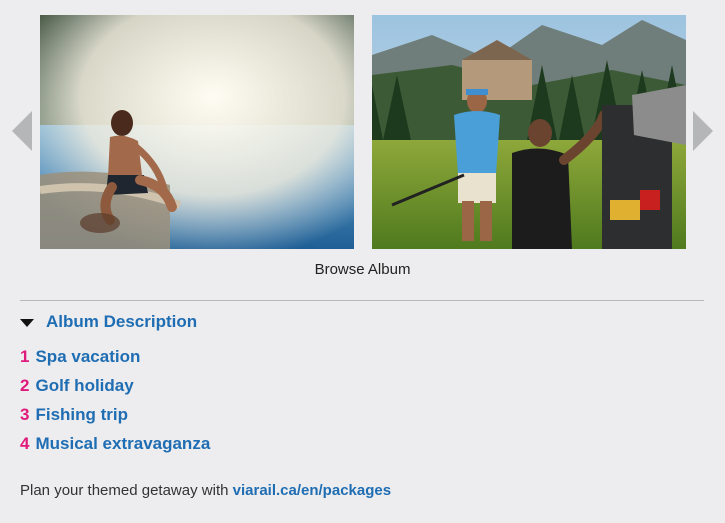 Image resolution: width=725 pixels, height=523 pixels. Describe the element at coordinates (126, 490) in the screenshot. I see `footer-prefix: Plan your themed getaway with` at that location.